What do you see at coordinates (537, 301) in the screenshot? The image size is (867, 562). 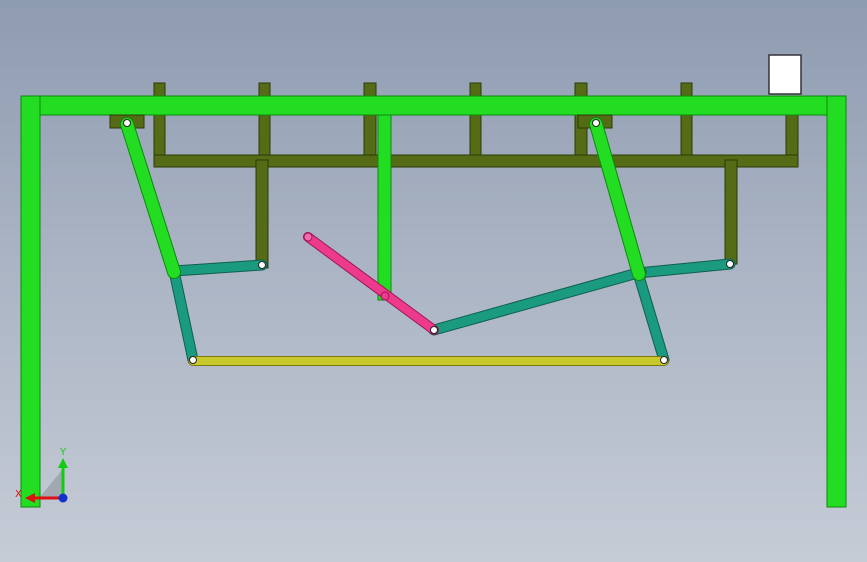 I see `long-diagonal-link-fill` at bounding box center [537, 301].